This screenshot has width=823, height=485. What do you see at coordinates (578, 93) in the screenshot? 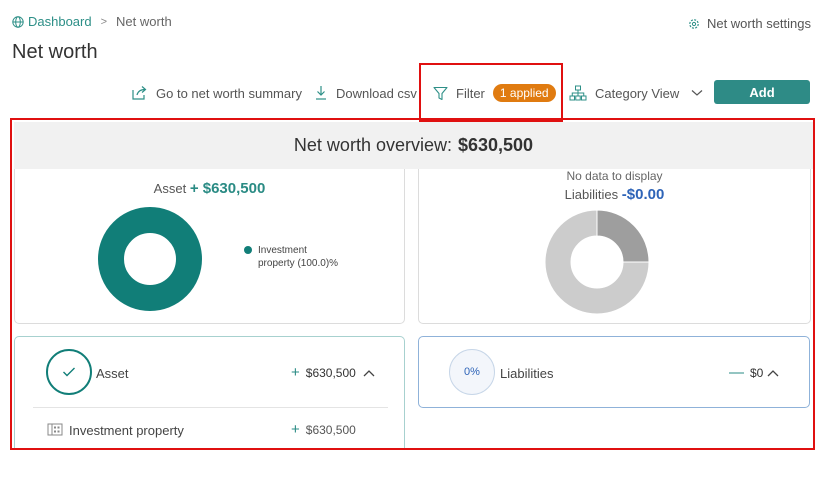
I see `hierarchy-icon` at bounding box center [578, 93].